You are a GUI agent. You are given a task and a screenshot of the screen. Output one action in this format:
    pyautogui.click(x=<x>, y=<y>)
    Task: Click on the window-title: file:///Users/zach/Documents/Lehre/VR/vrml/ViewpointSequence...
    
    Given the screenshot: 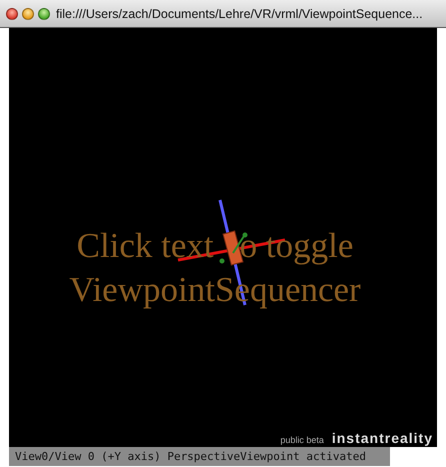 What is the action you would take?
    pyautogui.click(x=239, y=13)
    